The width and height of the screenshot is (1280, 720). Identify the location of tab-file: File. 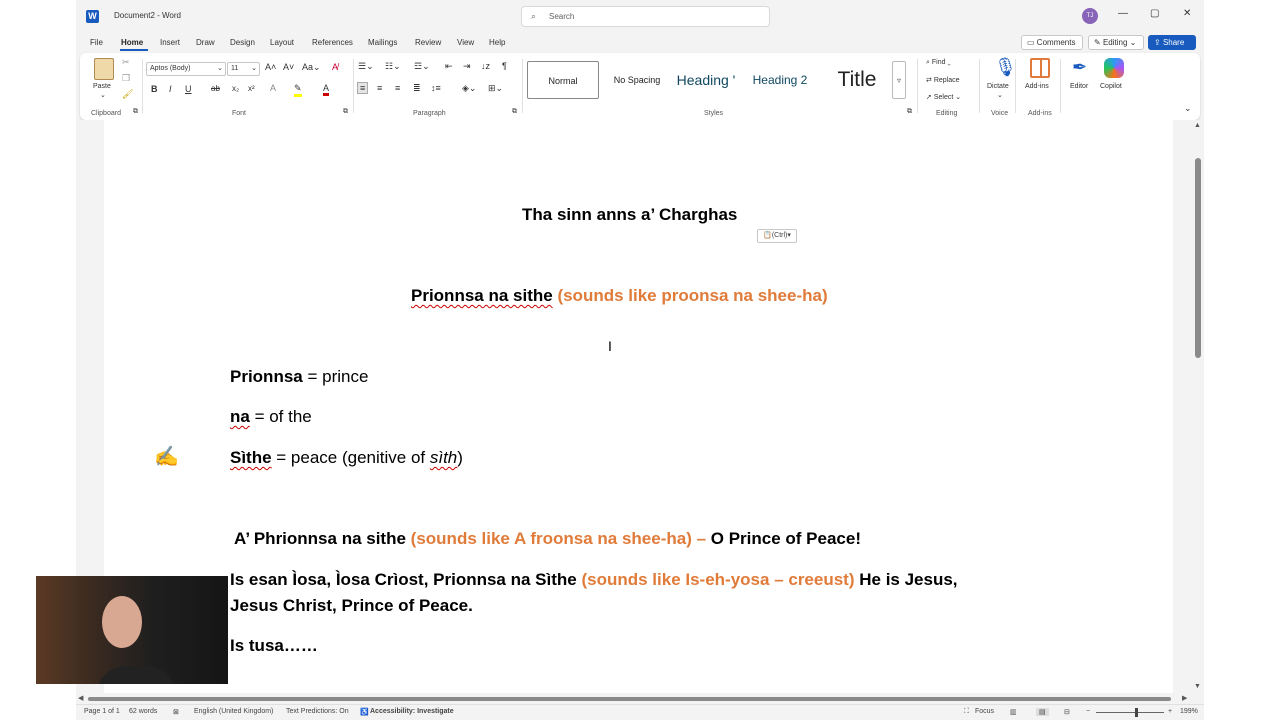
(96, 42).